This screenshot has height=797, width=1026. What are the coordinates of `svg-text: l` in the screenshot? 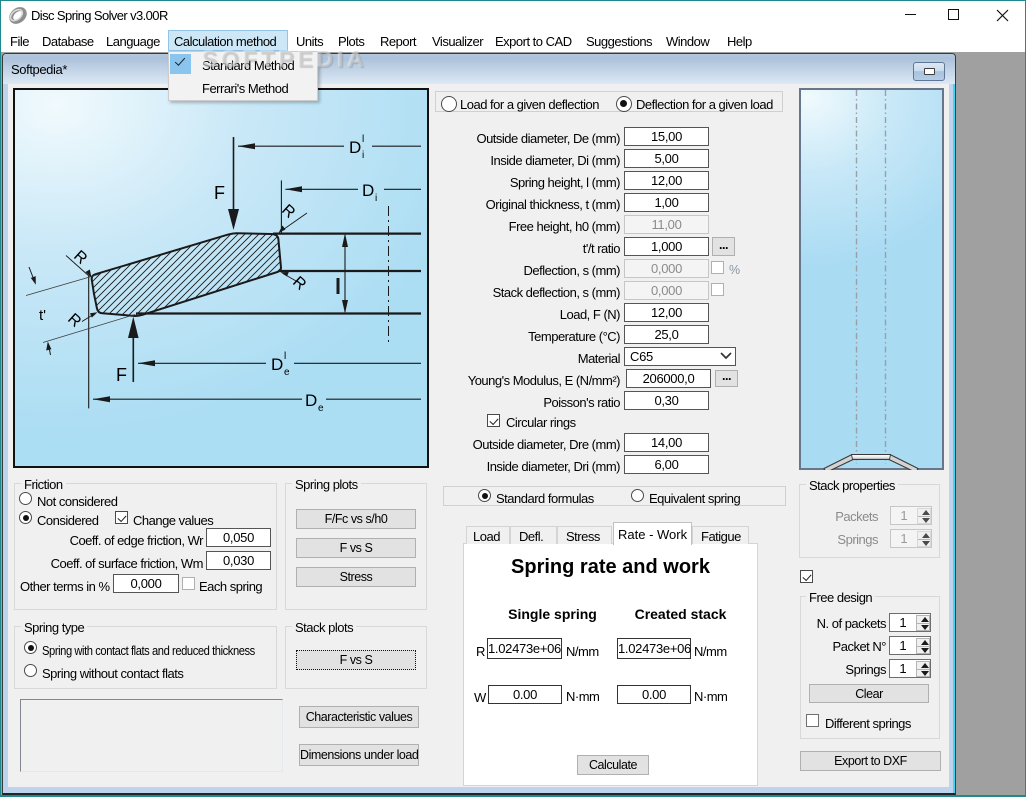 It's located at (285, 356).